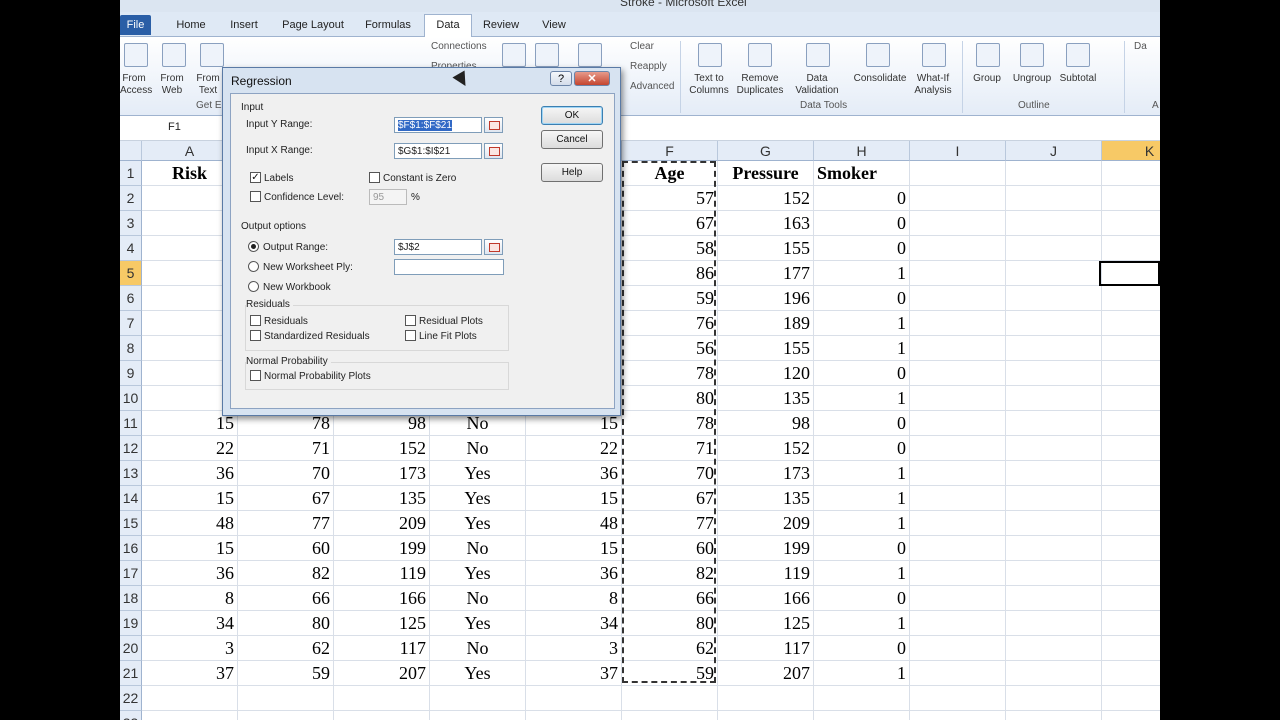 The height and width of the screenshot is (720, 1280). I want to click on residuals-checkbox, so click(255, 320).